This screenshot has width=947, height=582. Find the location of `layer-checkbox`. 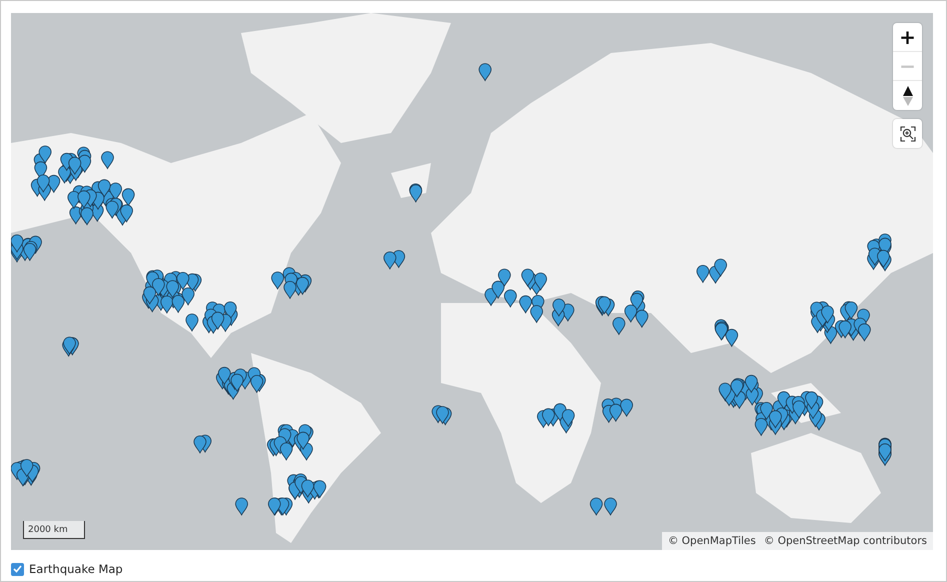

layer-checkbox is located at coordinates (17, 569).